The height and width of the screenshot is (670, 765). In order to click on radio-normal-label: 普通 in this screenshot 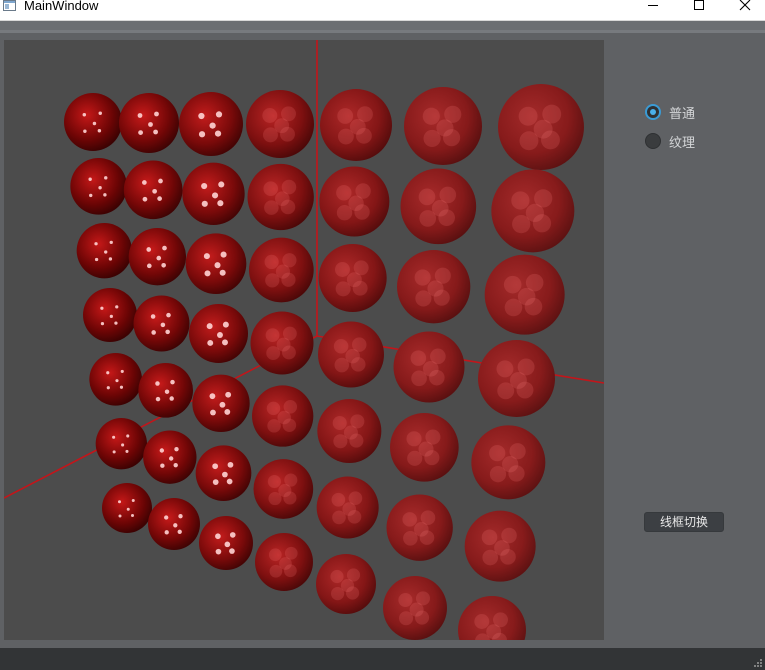, I will do `click(682, 113)`.